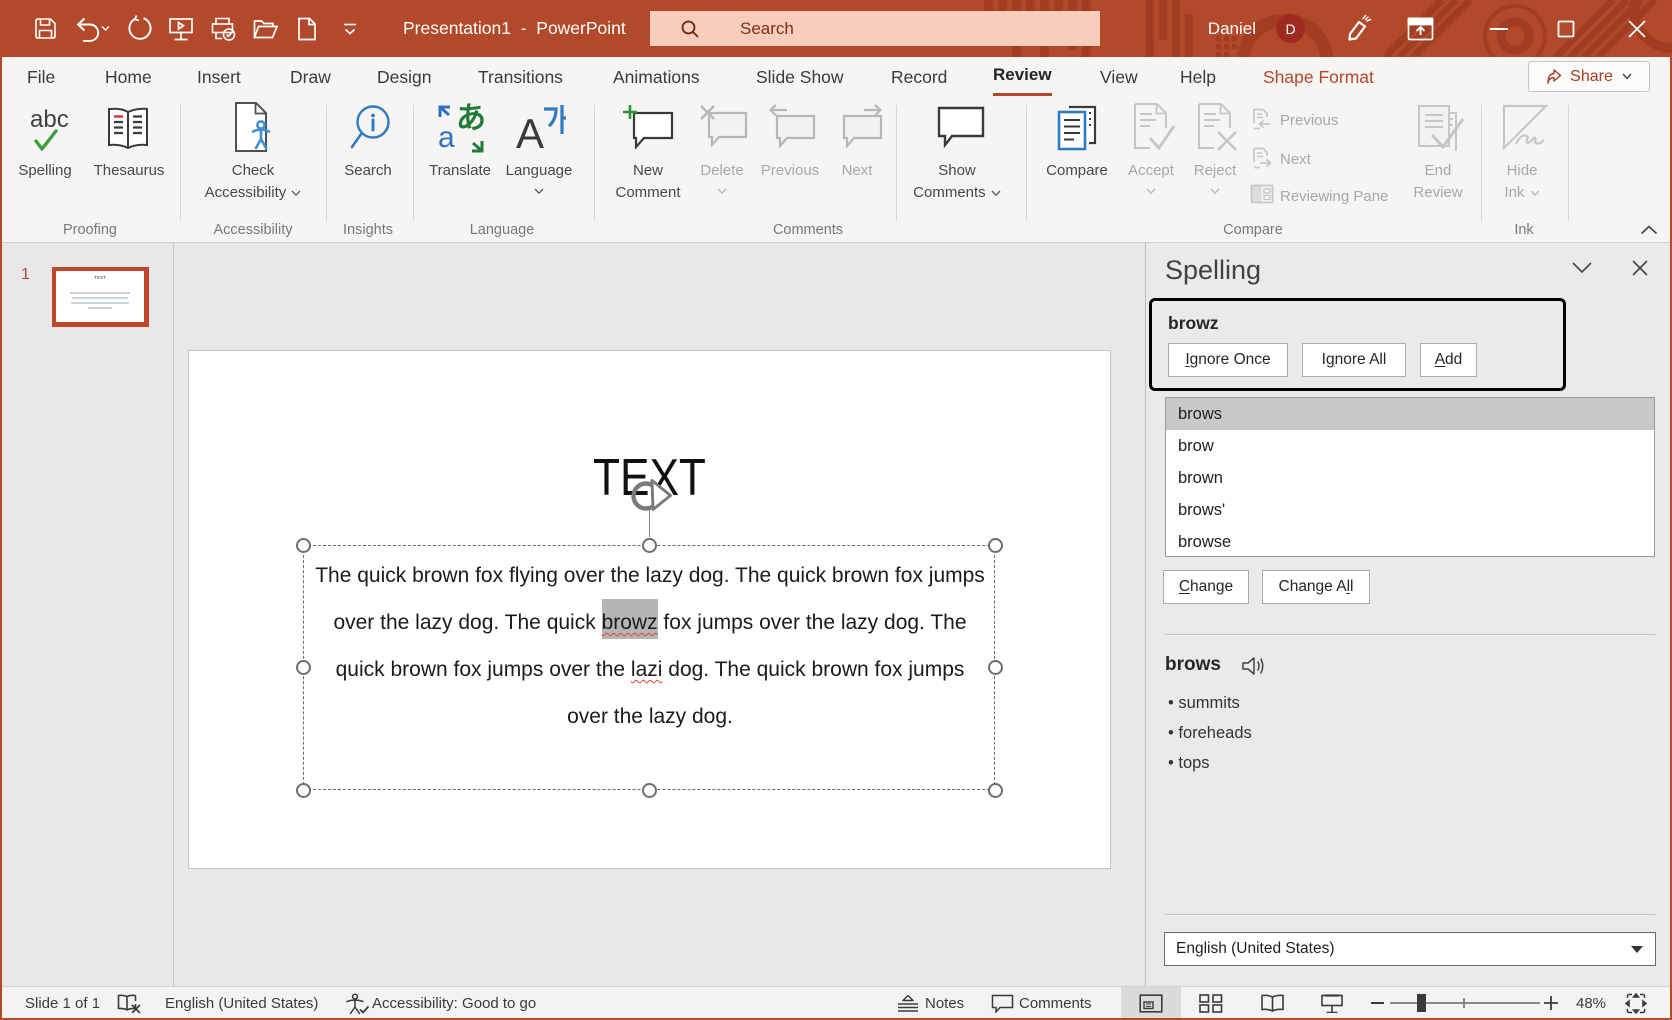 The image size is (1672, 1020). Describe the element at coordinates (49, 119) in the screenshot. I see `svg-text: abc` at that location.